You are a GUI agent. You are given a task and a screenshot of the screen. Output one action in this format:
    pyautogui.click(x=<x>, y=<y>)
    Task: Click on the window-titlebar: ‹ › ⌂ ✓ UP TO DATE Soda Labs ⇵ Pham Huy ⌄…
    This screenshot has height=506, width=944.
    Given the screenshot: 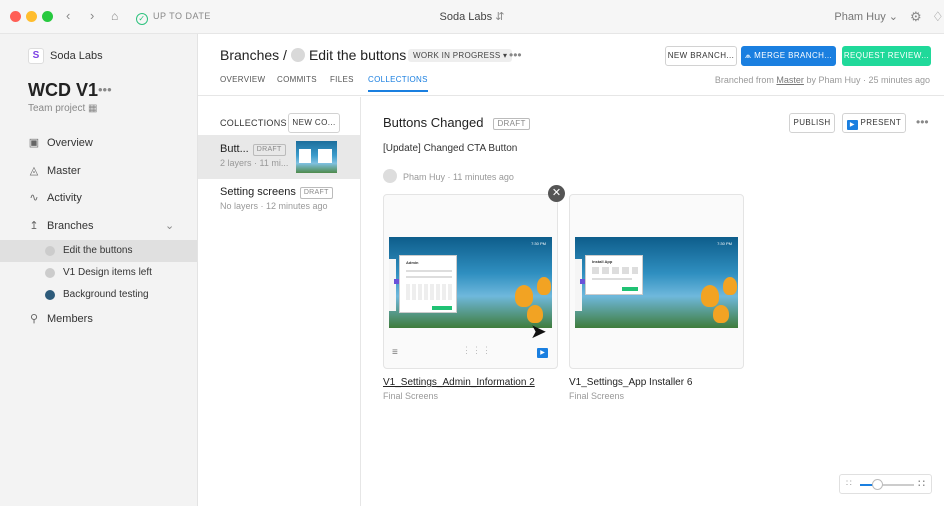 What is the action you would take?
    pyautogui.click(x=472, y=17)
    